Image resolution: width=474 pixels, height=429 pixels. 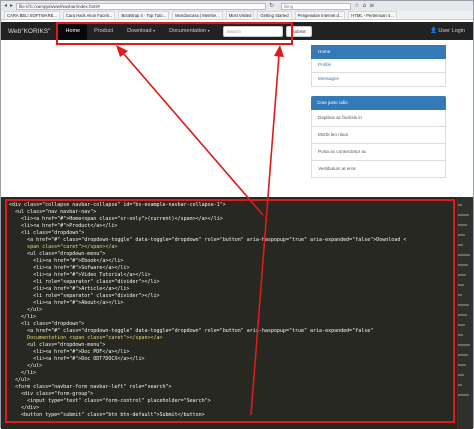 I want to click on arrow-line-left, so click(x=193, y=134).